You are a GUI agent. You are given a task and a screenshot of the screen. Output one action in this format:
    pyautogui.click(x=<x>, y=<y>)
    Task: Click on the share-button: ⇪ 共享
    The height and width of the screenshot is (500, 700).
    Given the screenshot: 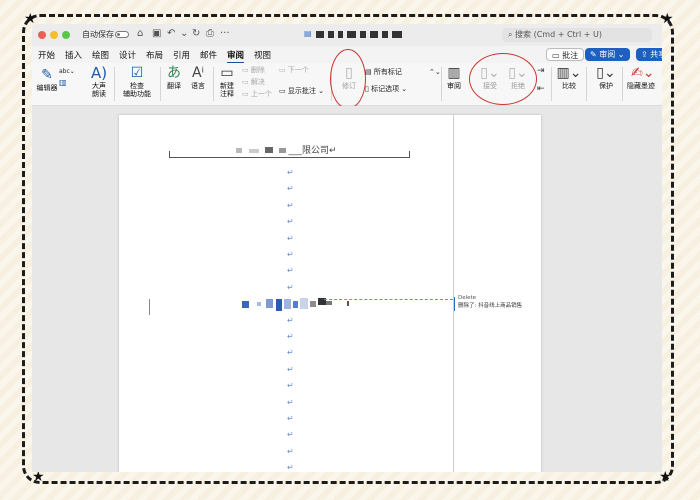 What is the action you would take?
    pyautogui.click(x=649, y=54)
    